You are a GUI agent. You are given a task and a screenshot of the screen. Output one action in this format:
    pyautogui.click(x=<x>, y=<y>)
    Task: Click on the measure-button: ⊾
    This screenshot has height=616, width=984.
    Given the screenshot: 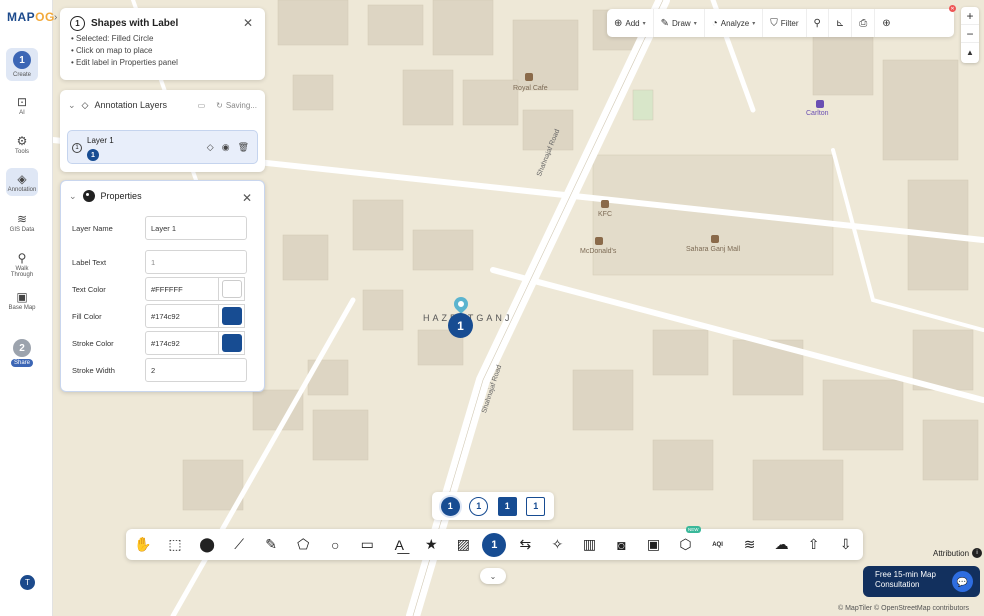 What is the action you would take?
    pyautogui.click(x=841, y=23)
    